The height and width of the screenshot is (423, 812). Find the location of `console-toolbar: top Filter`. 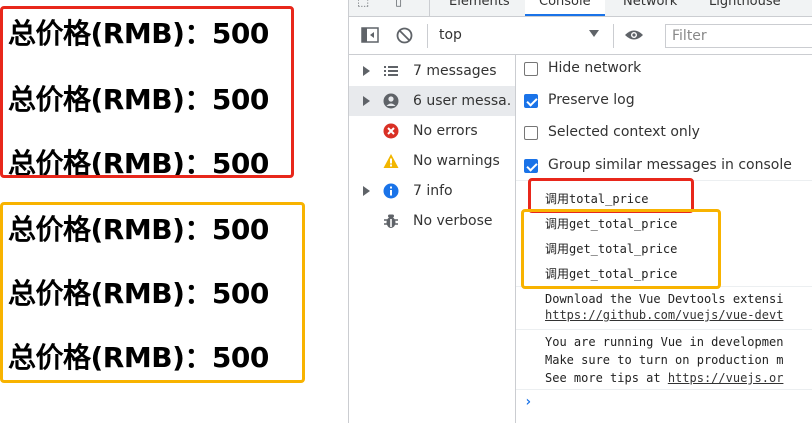

console-toolbar: top Filter is located at coordinates (580, 36).